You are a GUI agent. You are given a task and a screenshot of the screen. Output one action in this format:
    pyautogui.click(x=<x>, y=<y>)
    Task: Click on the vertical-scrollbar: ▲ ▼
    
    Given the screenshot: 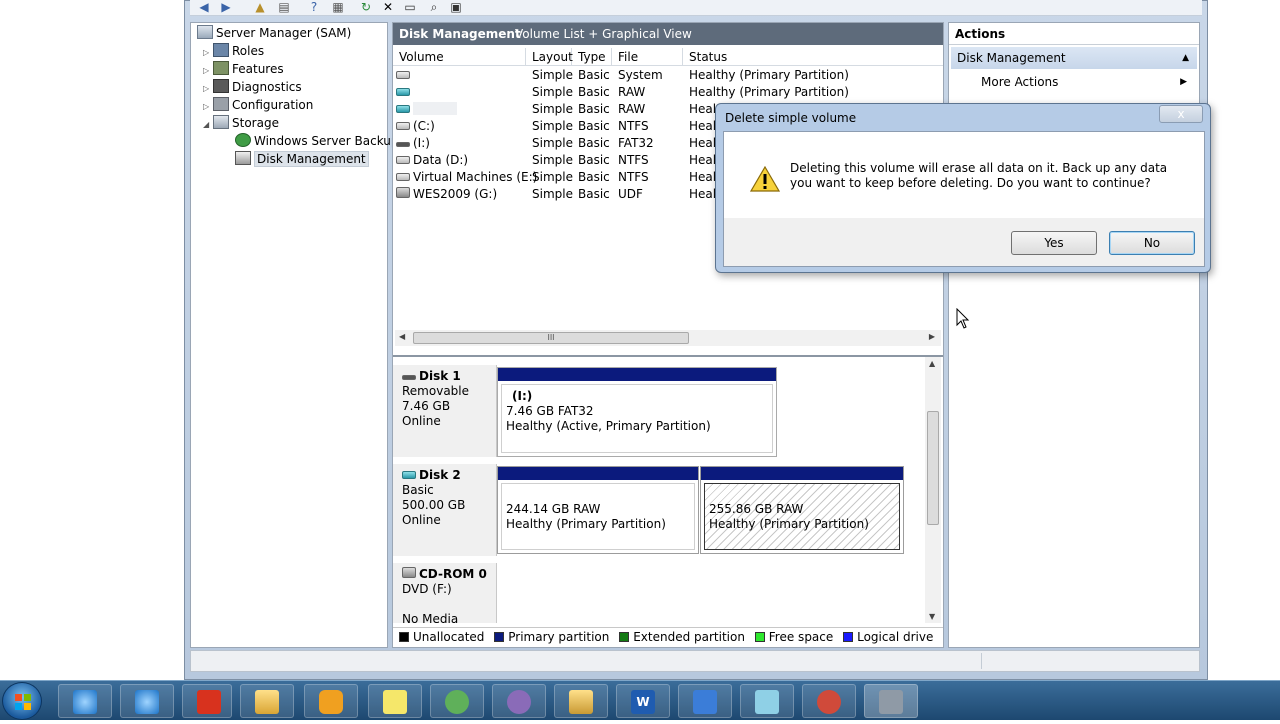 What is the action you would take?
    pyautogui.click(x=933, y=490)
    